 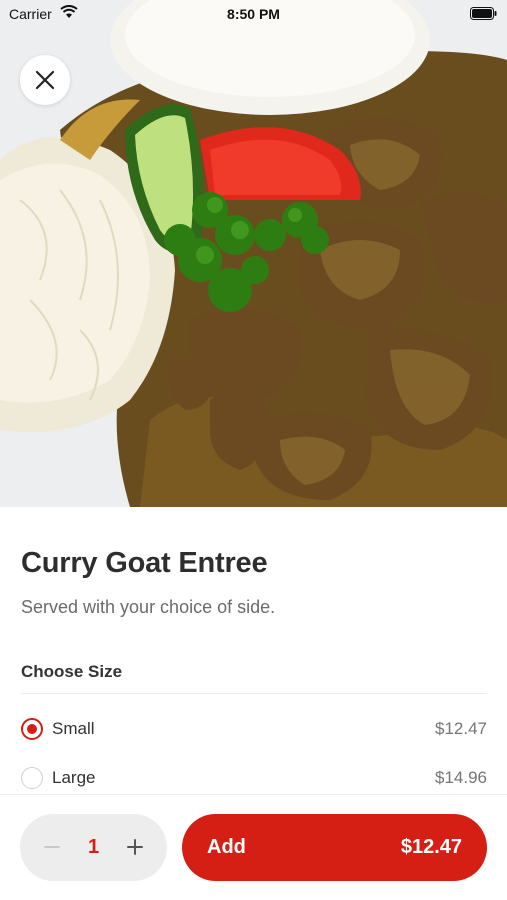 What do you see at coordinates (74, 777) in the screenshot?
I see `size-option-label: Large` at bounding box center [74, 777].